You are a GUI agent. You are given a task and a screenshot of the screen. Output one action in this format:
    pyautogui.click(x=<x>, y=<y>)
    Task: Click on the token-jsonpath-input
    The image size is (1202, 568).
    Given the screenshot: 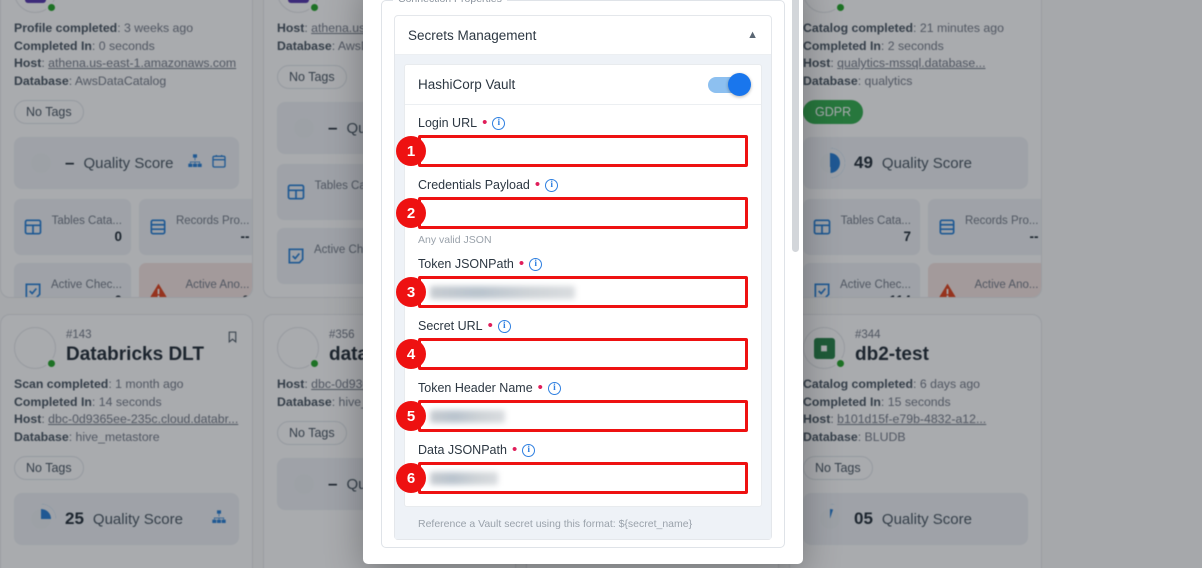 What is the action you would take?
    pyautogui.click(x=583, y=292)
    